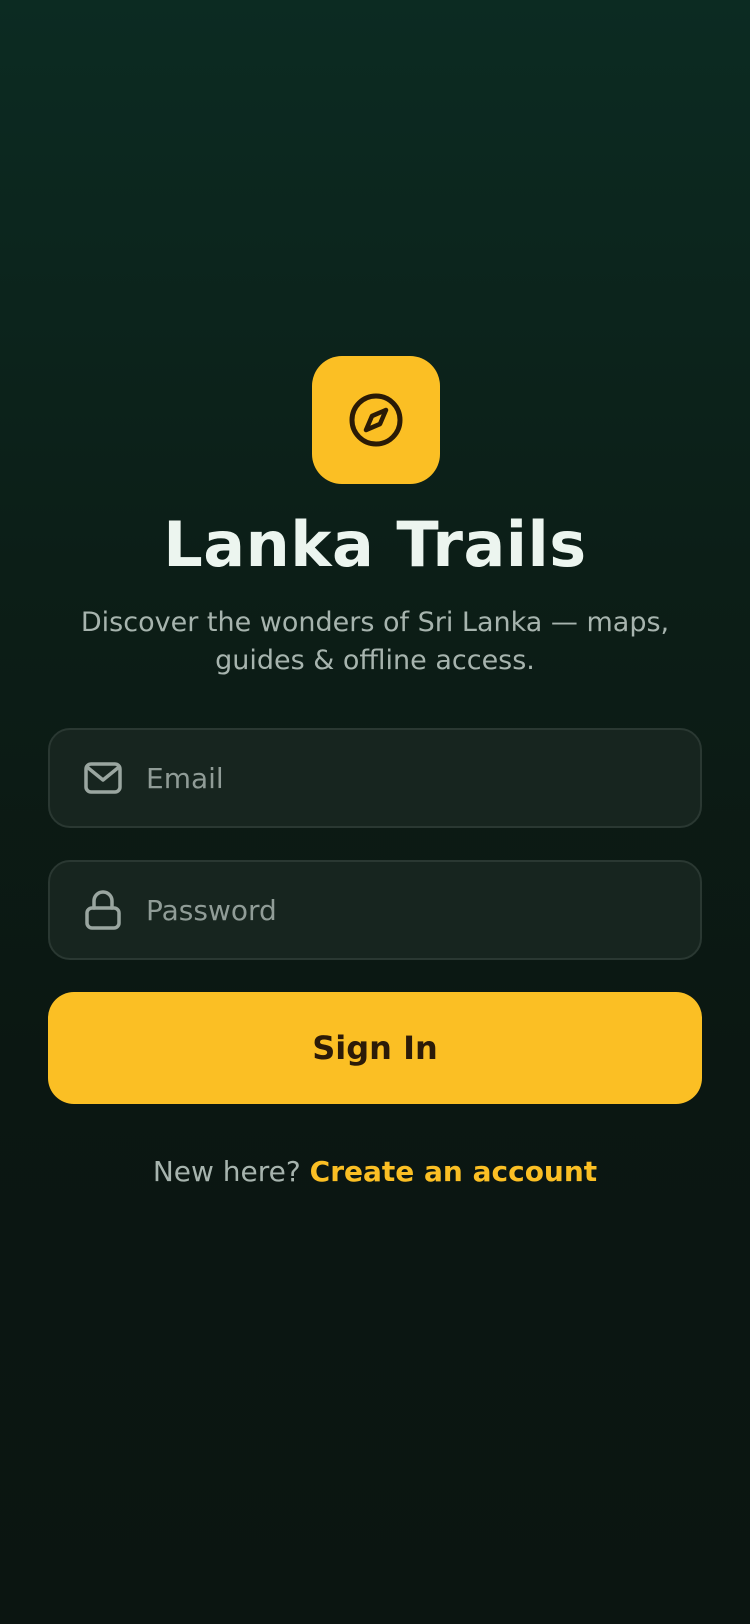 This screenshot has width=750, height=1624. Describe the element at coordinates (103, 778) in the screenshot. I see `mail-icon` at that location.